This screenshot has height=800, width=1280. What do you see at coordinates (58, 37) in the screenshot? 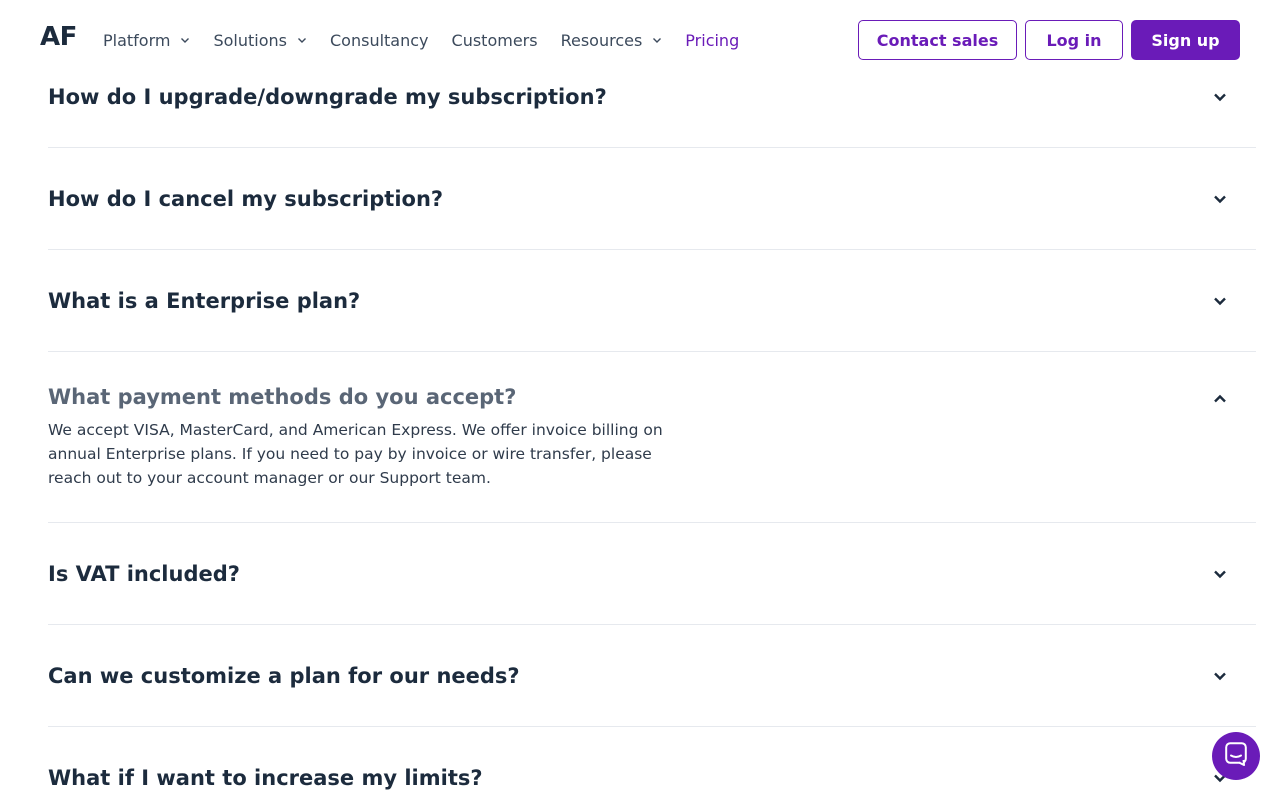
I see `logo: AF` at bounding box center [58, 37].